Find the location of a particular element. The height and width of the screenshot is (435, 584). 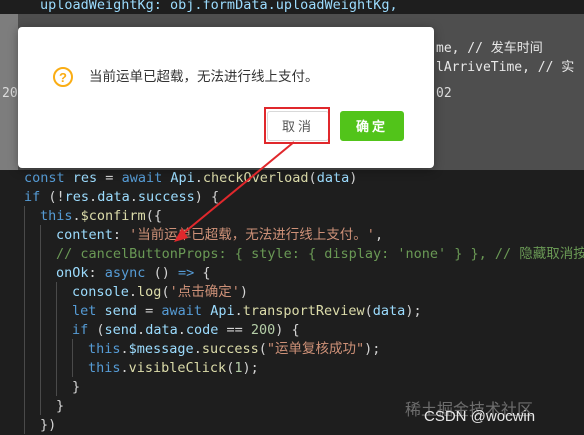

csdn-watermark: CSDN @wocwin is located at coordinates (480, 416).